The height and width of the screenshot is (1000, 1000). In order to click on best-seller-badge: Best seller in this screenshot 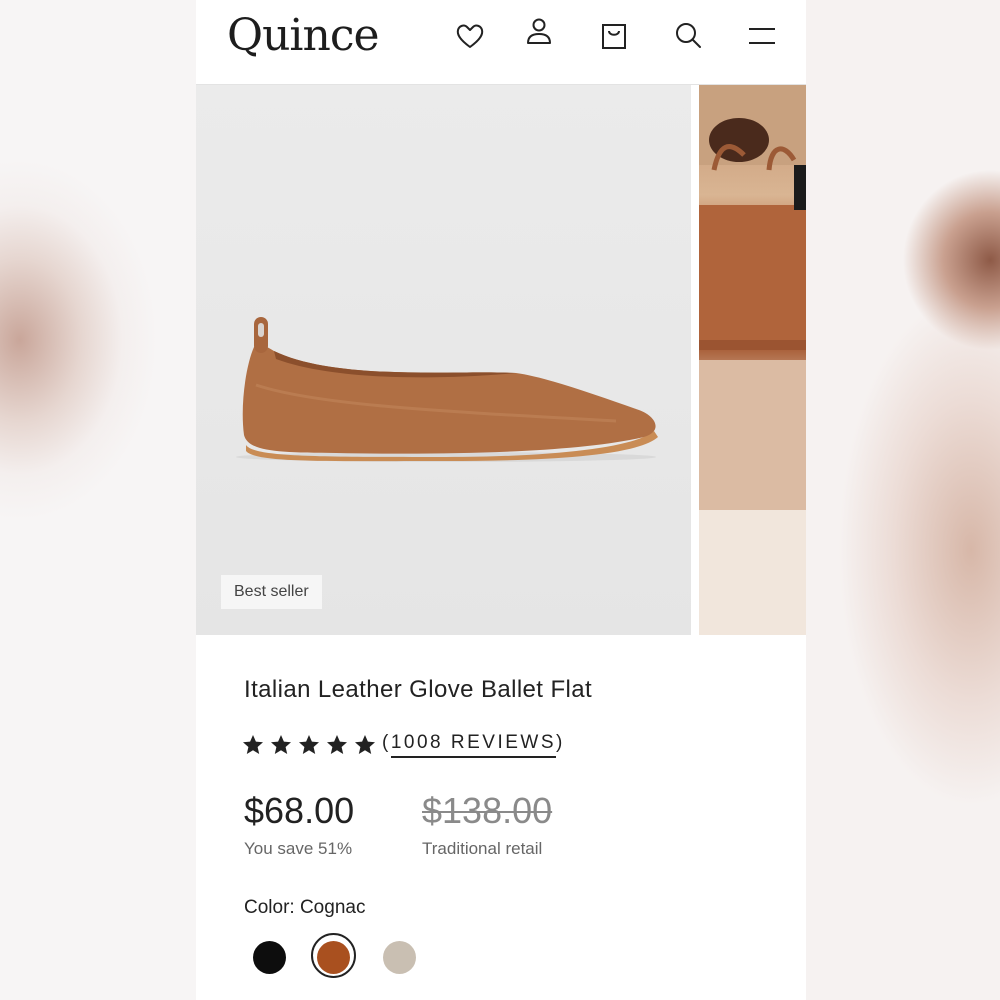, I will do `click(271, 592)`.